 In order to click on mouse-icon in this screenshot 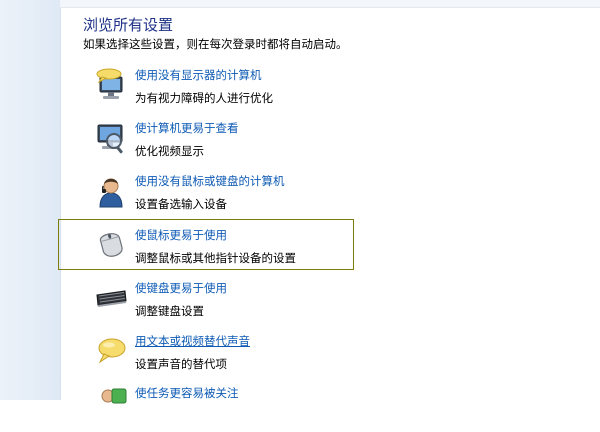, I will do `click(111, 245)`.